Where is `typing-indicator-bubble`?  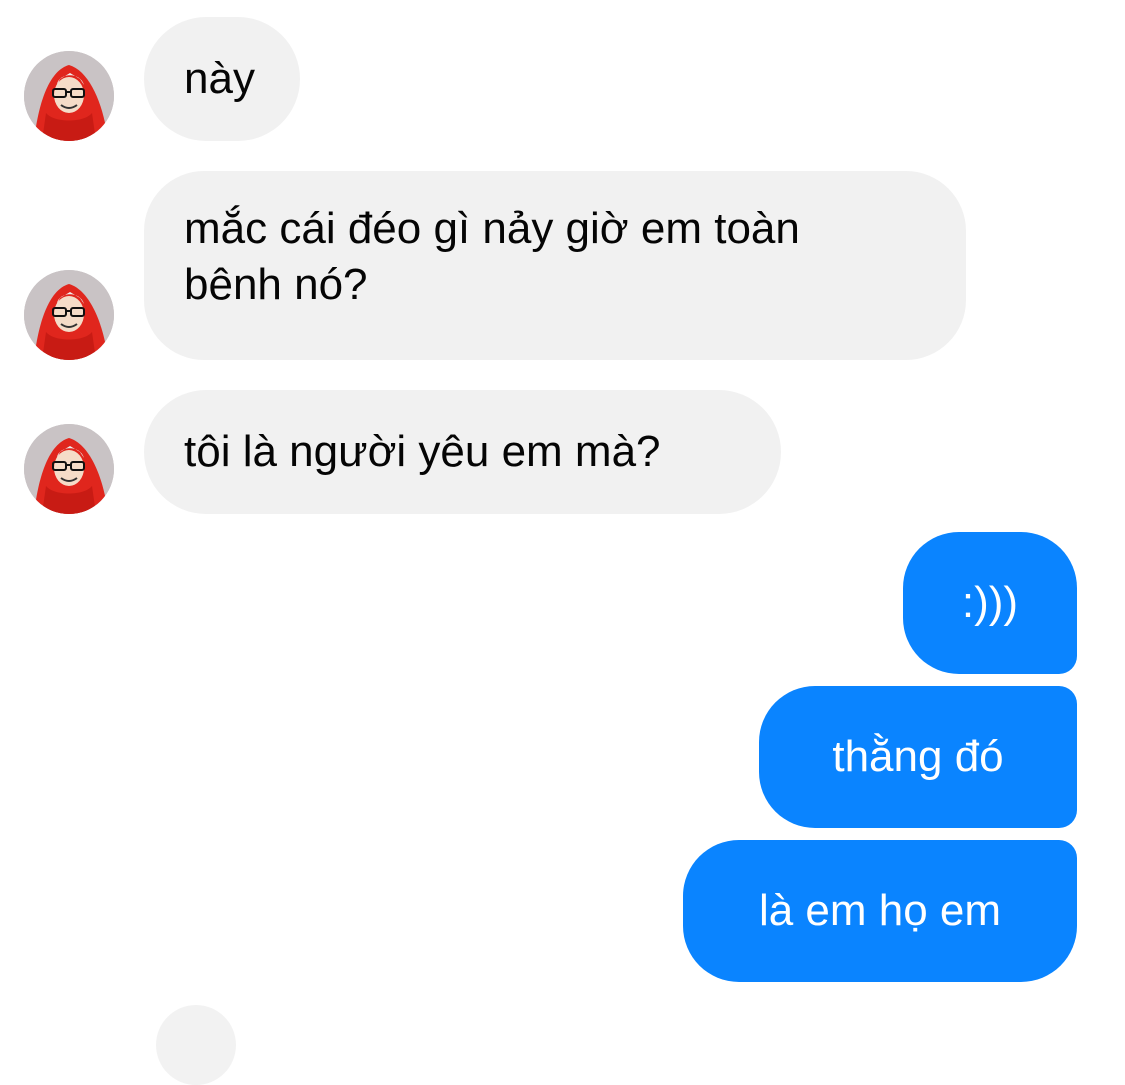
typing-indicator-bubble is located at coordinates (196, 1045).